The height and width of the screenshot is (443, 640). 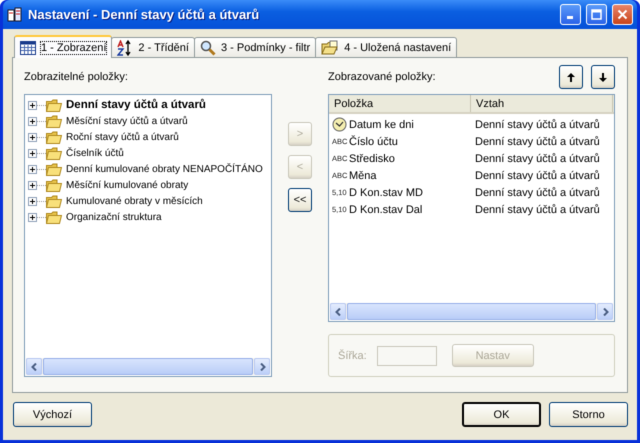 I want to click on close-icon, so click(x=622, y=14).